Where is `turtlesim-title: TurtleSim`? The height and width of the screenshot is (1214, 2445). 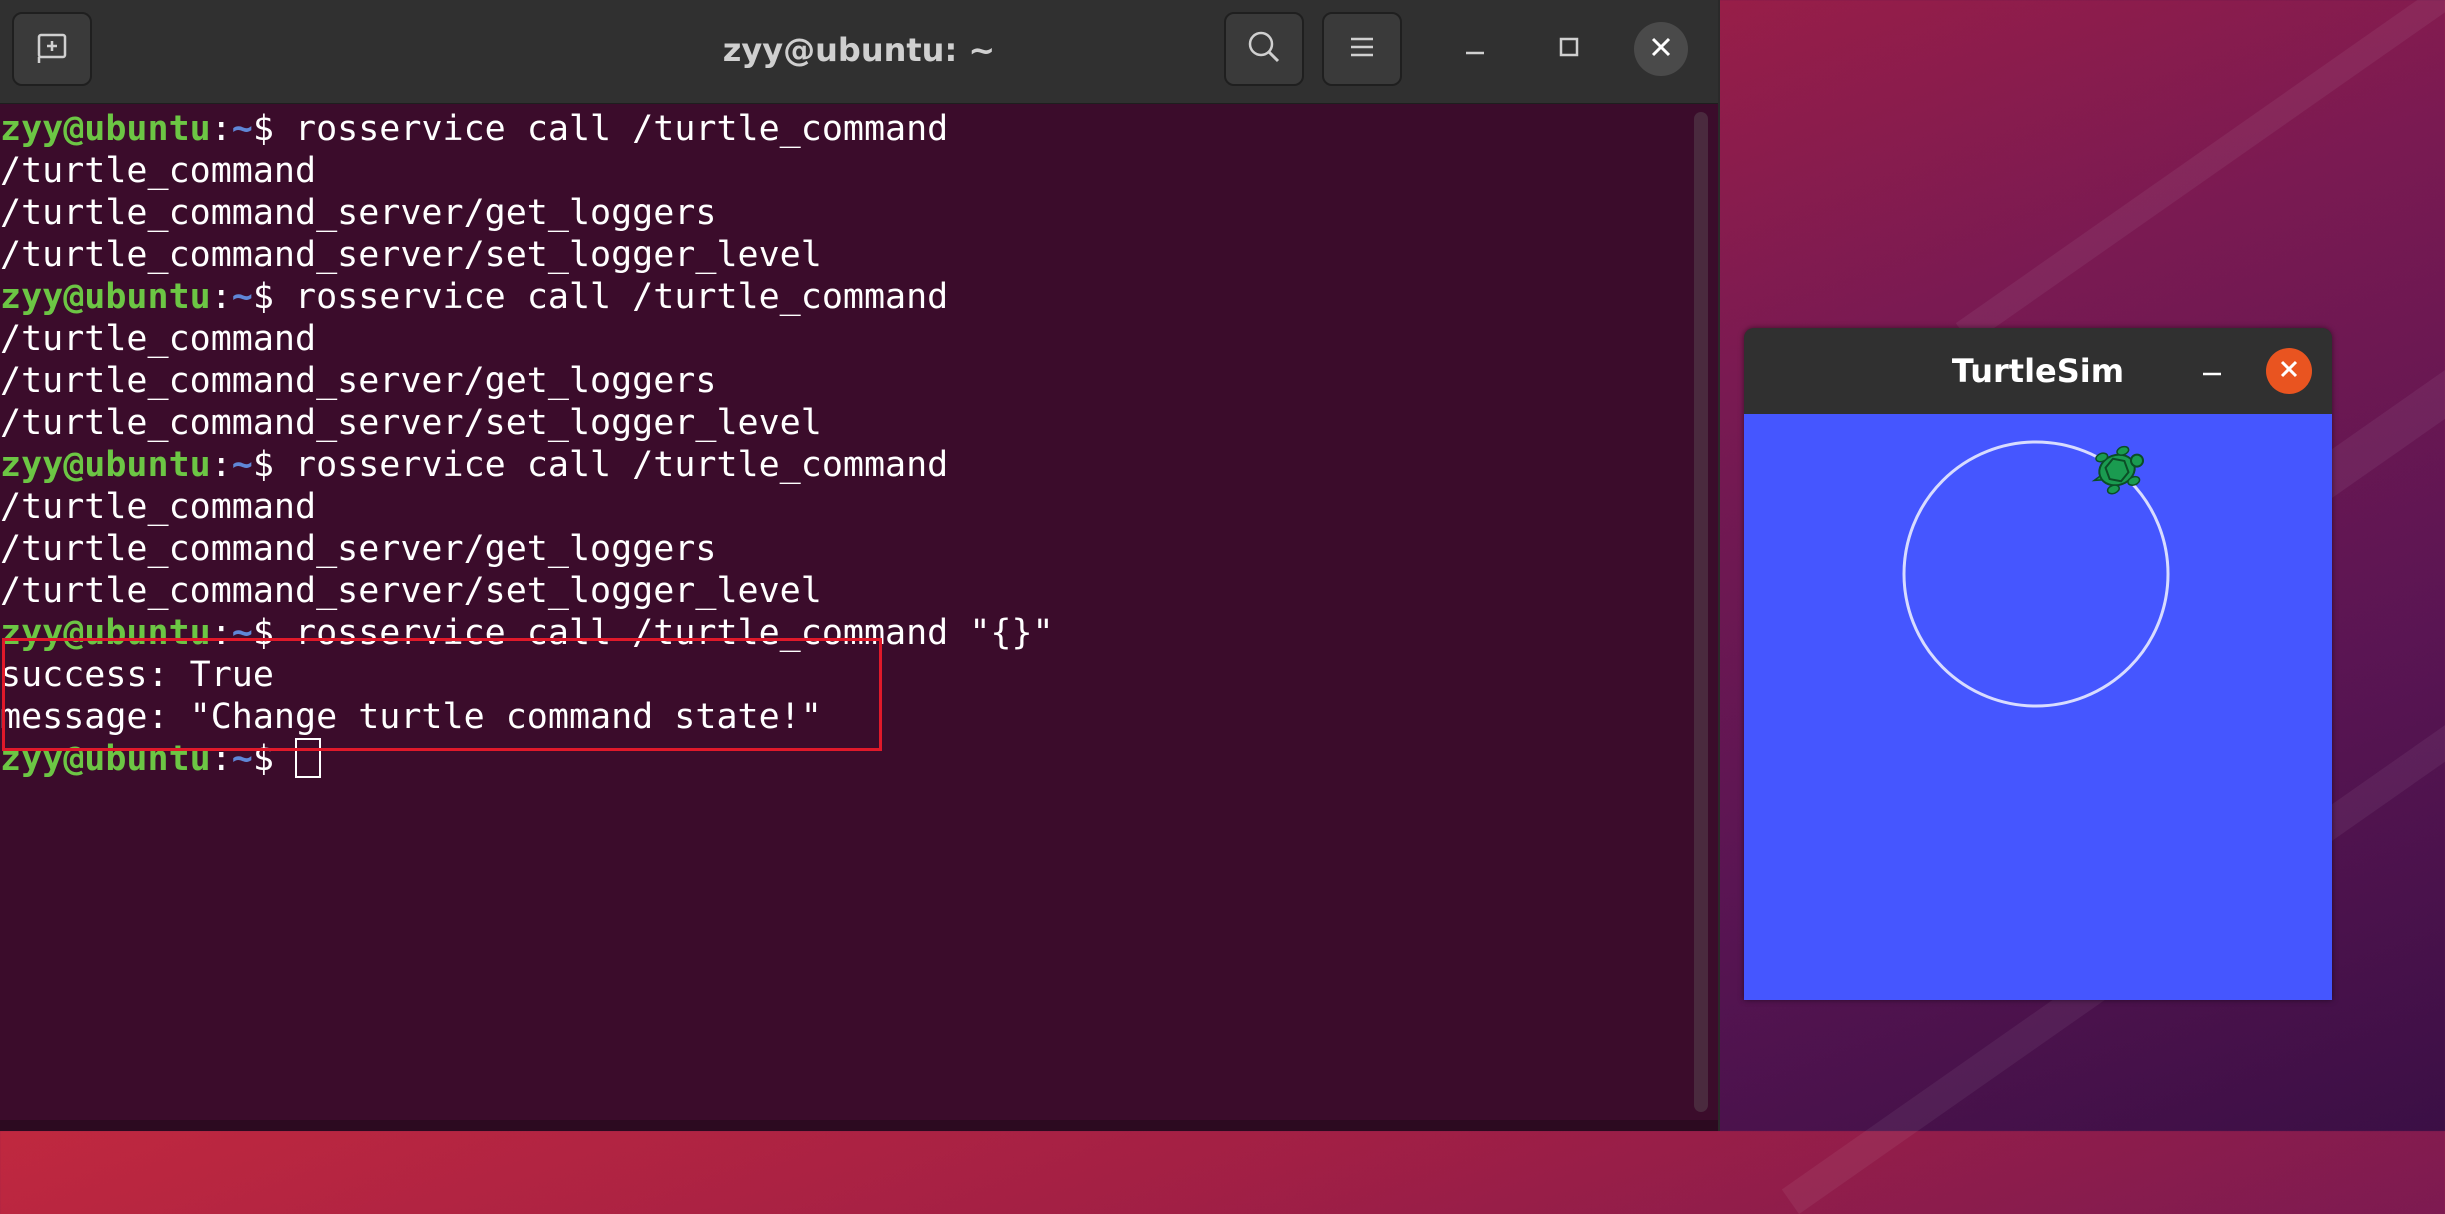 turtlesim-title: TurtleSim is located at coordinates (2038, 371).